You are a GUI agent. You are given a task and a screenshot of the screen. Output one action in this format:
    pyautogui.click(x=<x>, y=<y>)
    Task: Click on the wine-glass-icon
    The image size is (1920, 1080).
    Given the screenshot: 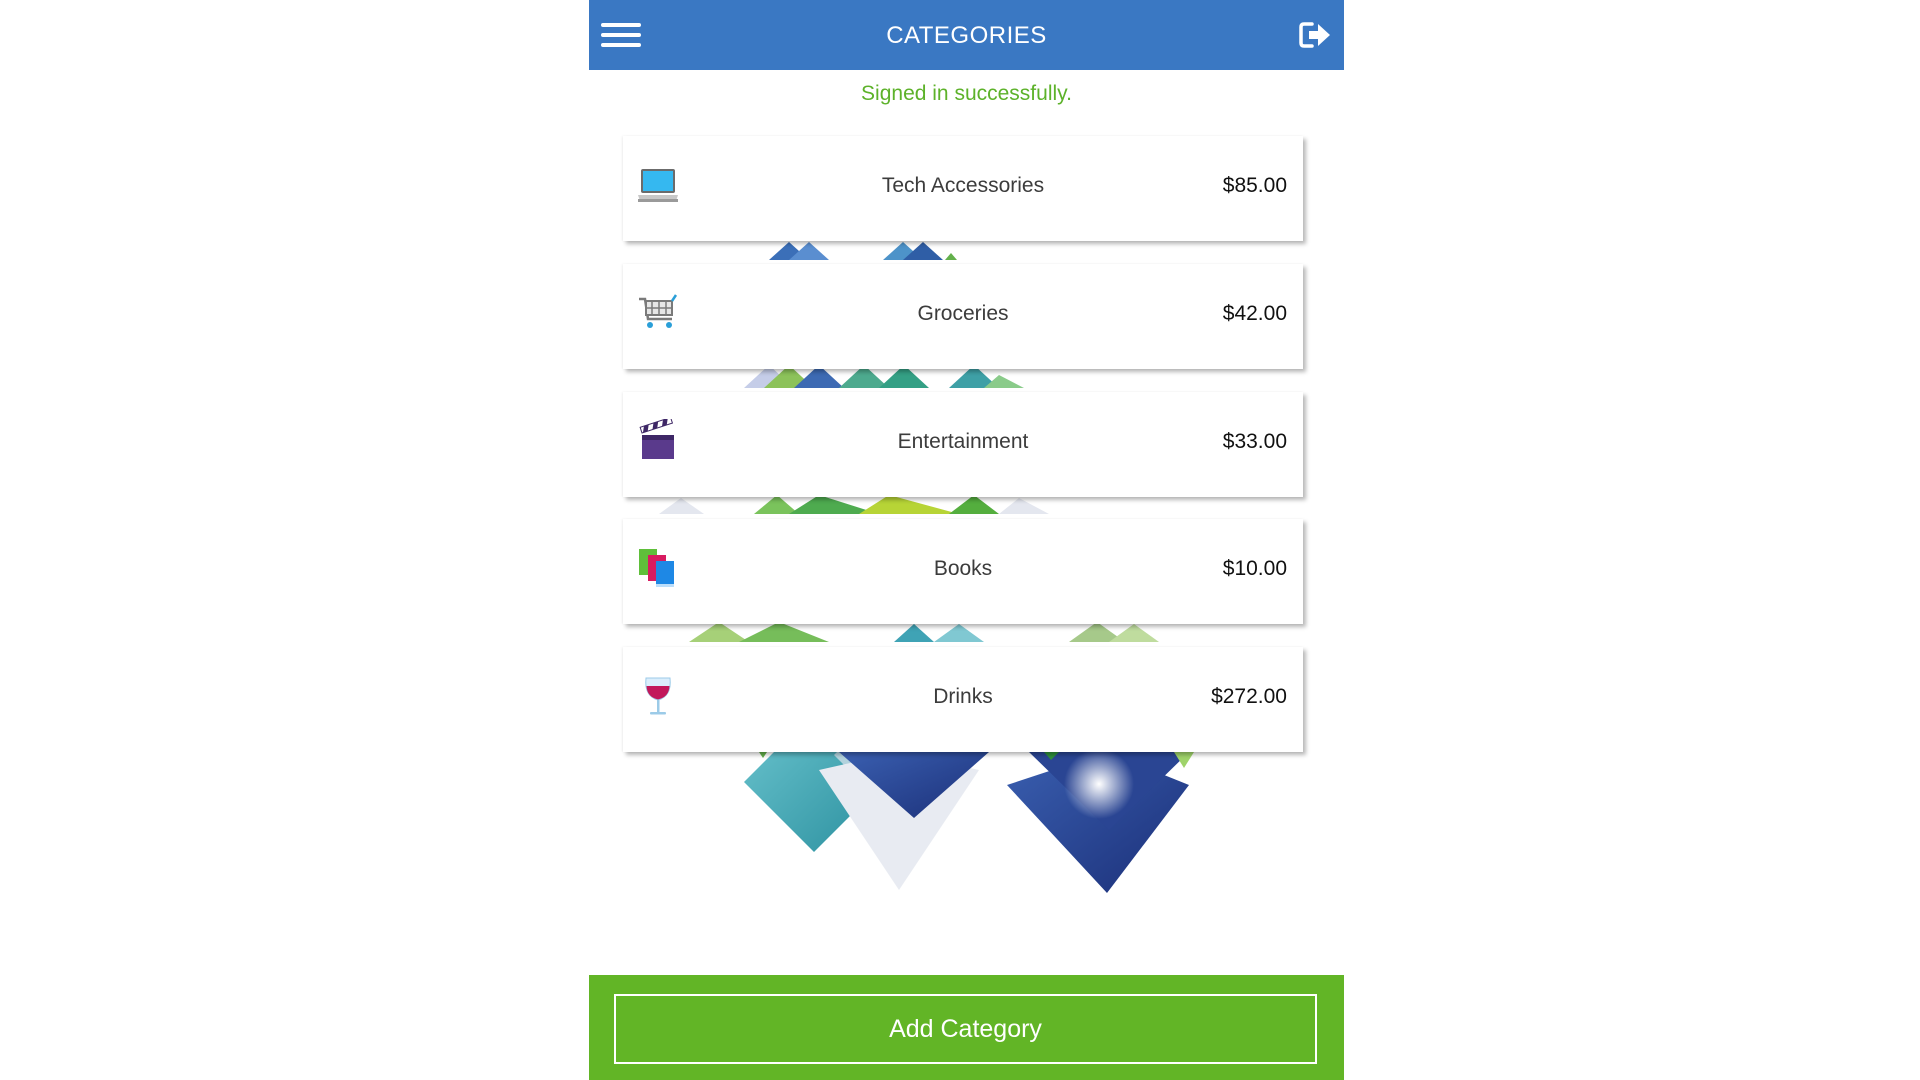 What is the action you would take?
    pyautogui.click(x=658, y=696)
    